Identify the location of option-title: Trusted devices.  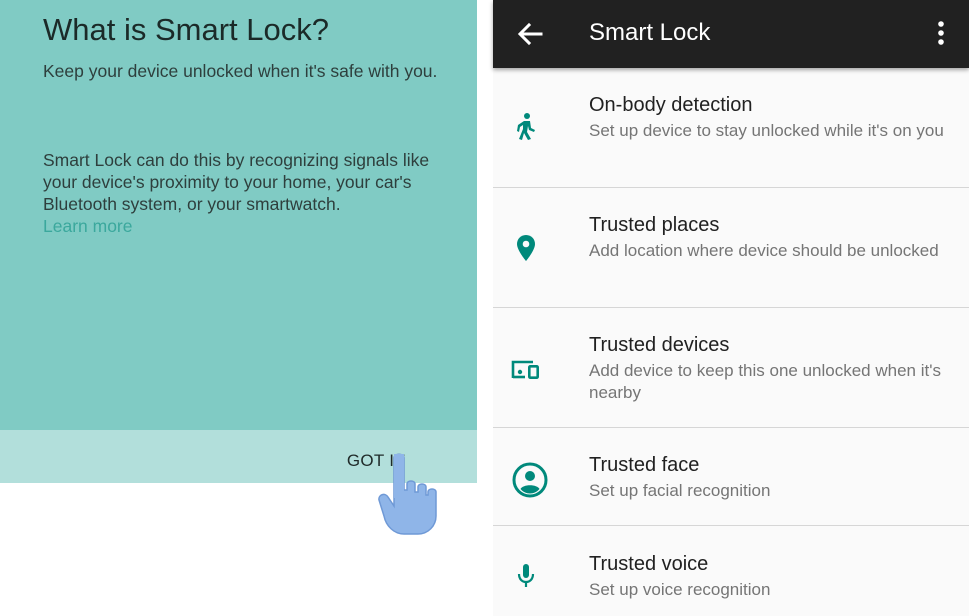
(659, 345).